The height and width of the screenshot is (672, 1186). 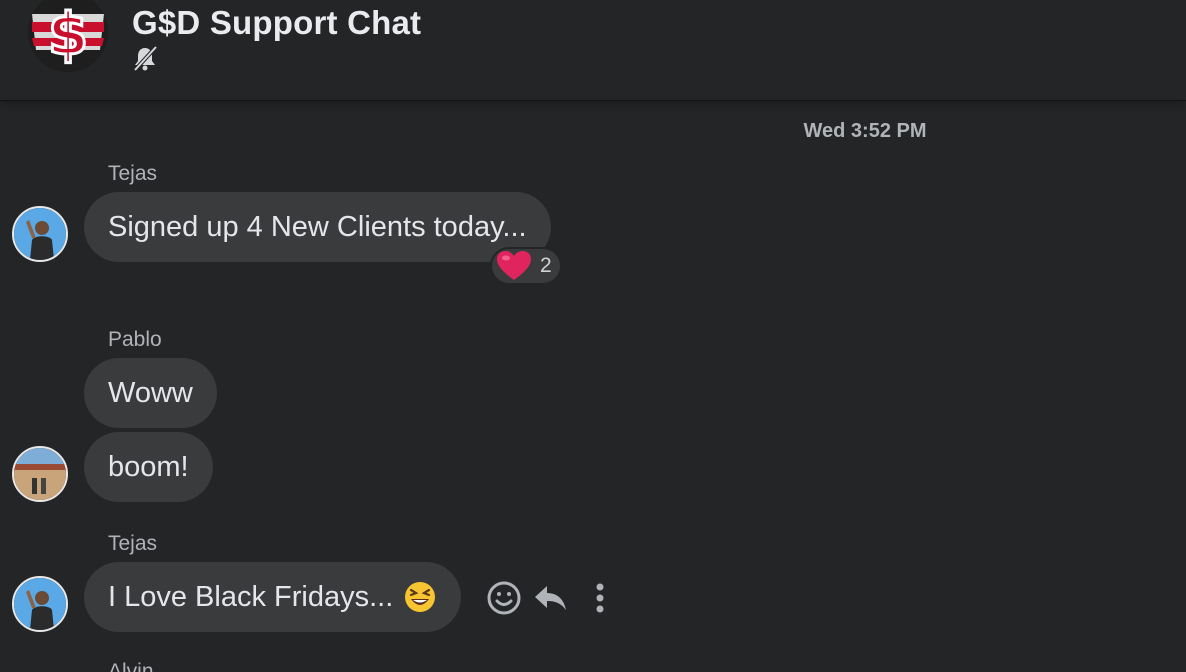 I want to click on message-text: boom!, so click(x=148, y=466).